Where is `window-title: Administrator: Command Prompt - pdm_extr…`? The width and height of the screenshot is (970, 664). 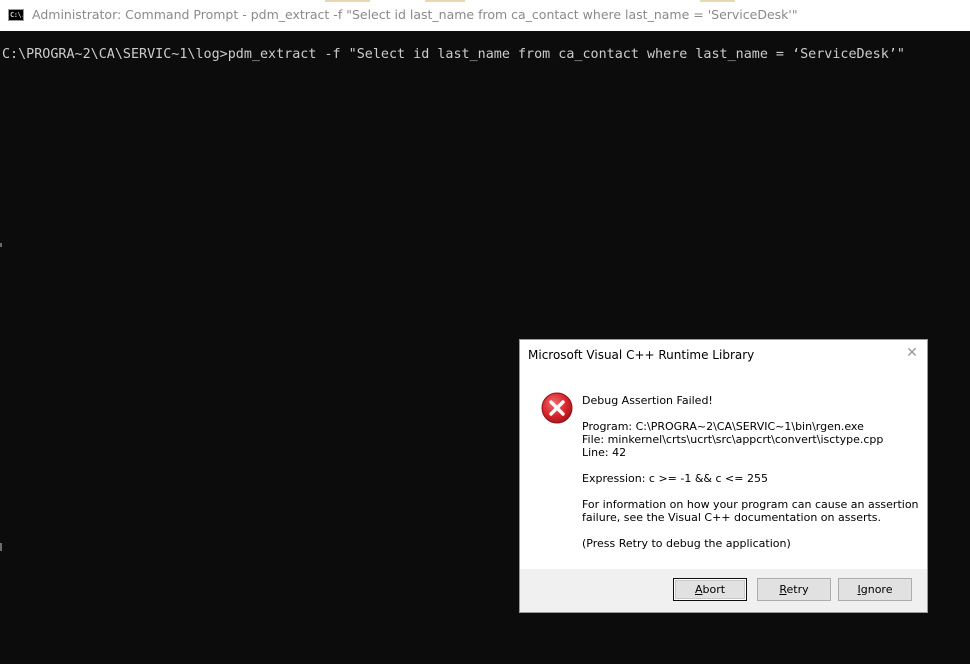
window-title: Administrator: Command Prompt - pdm_extr… is located at coordinates (415, 14).